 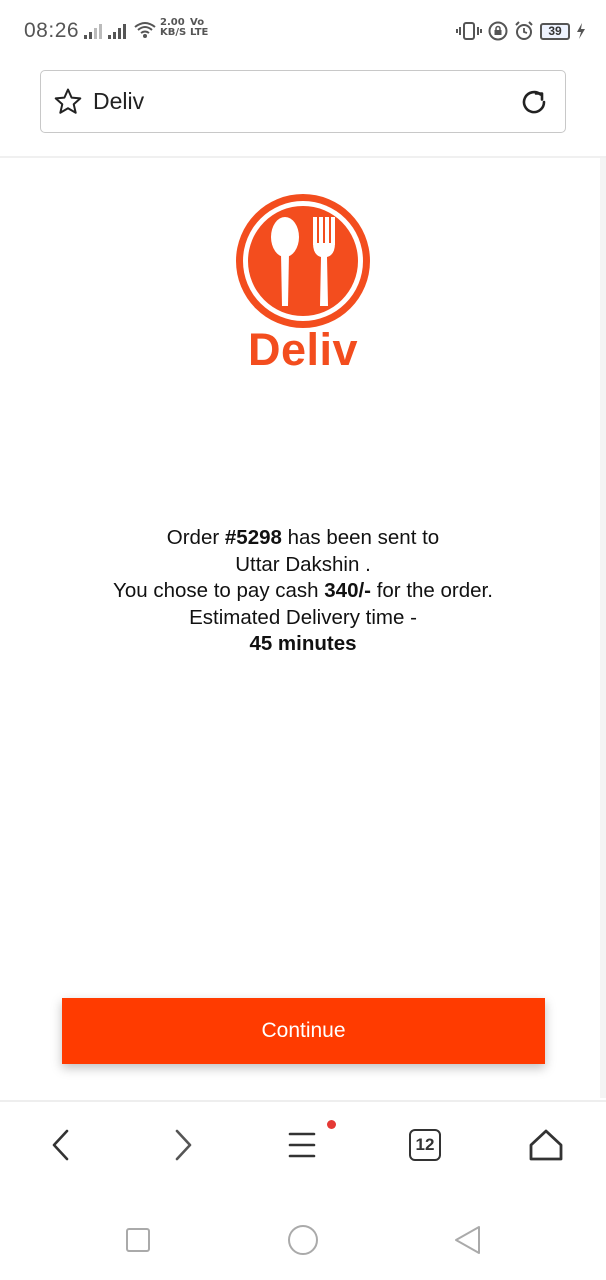 What do you see at coordinates (303, 1101) in the screenshot?
I see `toolbar-divider` at bounding box center [303, 1101].